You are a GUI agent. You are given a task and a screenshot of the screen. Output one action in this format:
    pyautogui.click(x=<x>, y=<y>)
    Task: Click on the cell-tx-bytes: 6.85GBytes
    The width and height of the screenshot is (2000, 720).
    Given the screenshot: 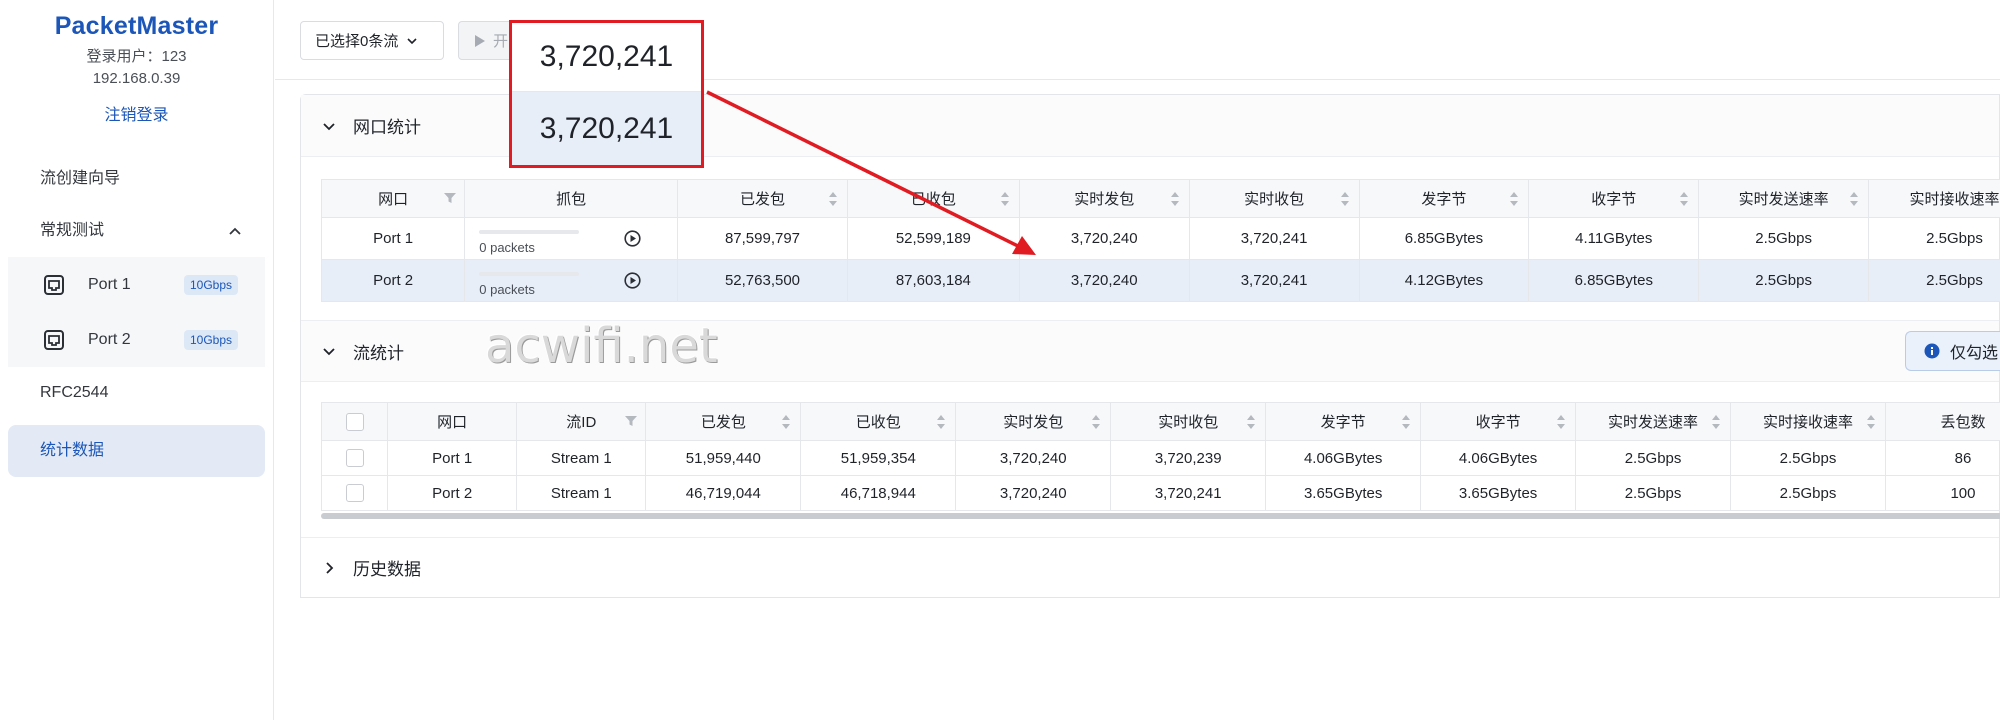 What is the action you would take?
    pyautogui.click(x=1444, y=238)
    